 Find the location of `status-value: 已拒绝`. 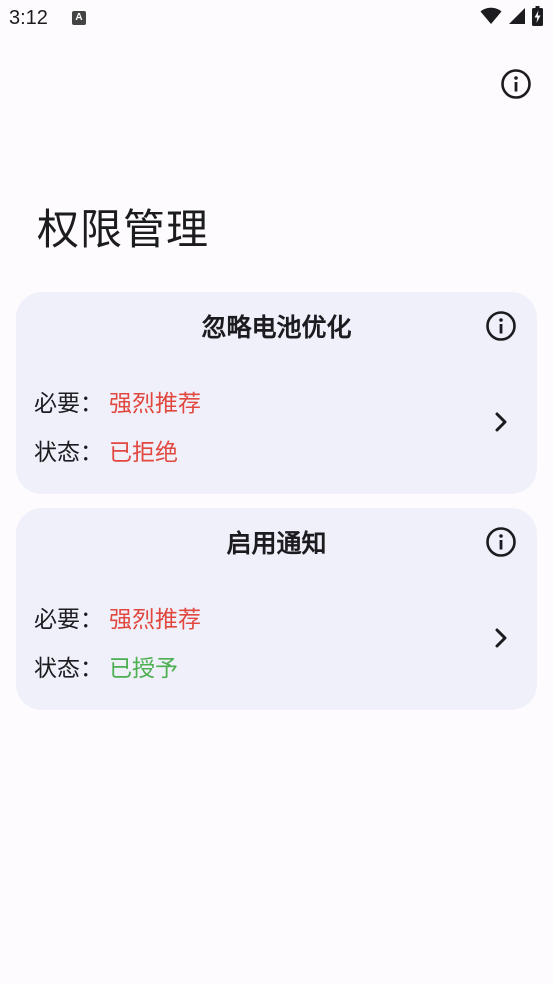

status-value: 已拒绝 is located at coordinates (143, 453).